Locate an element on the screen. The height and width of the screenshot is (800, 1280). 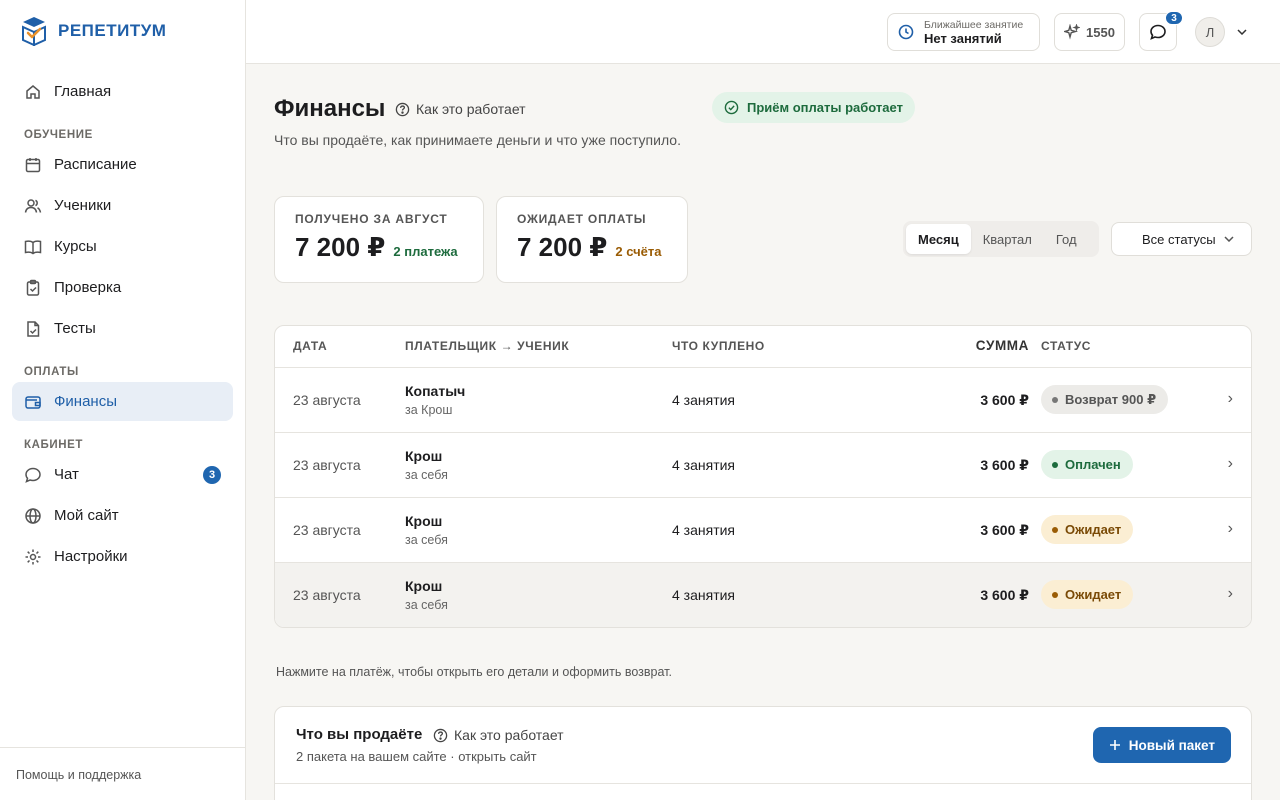
book-icon is located at coordinates (33, 247).